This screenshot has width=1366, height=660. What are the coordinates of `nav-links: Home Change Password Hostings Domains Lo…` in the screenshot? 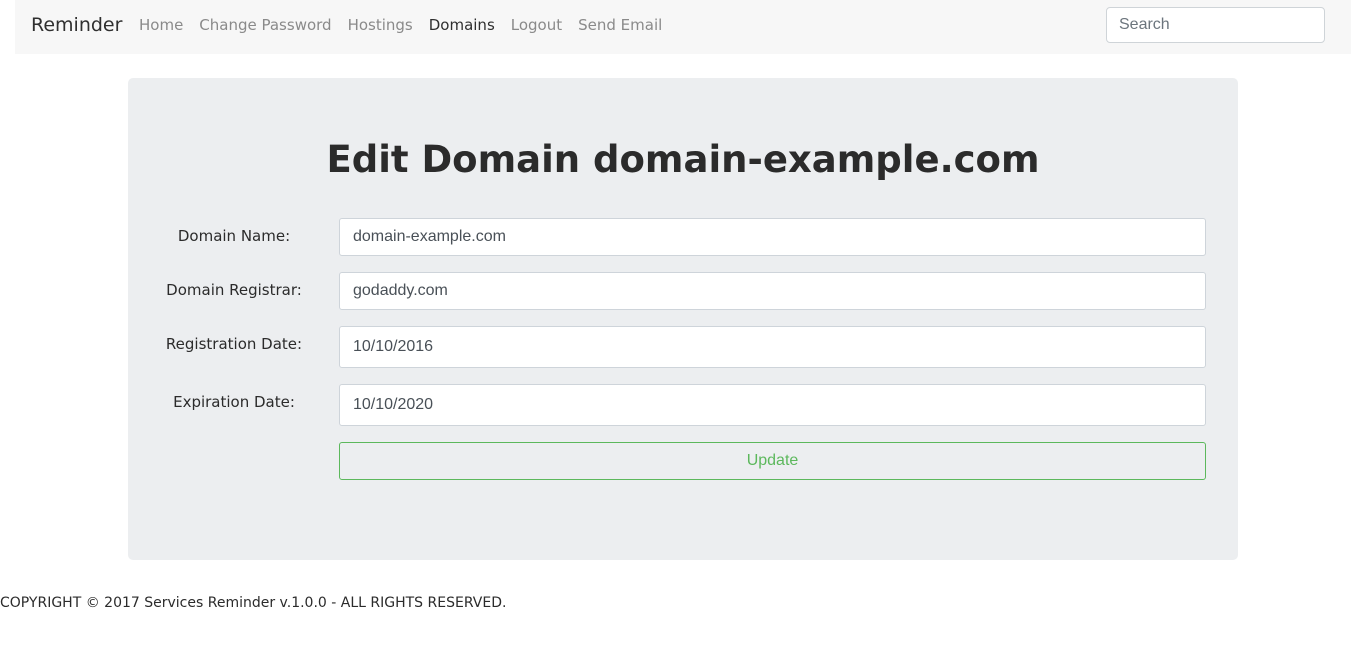 It's located at (408, 25).